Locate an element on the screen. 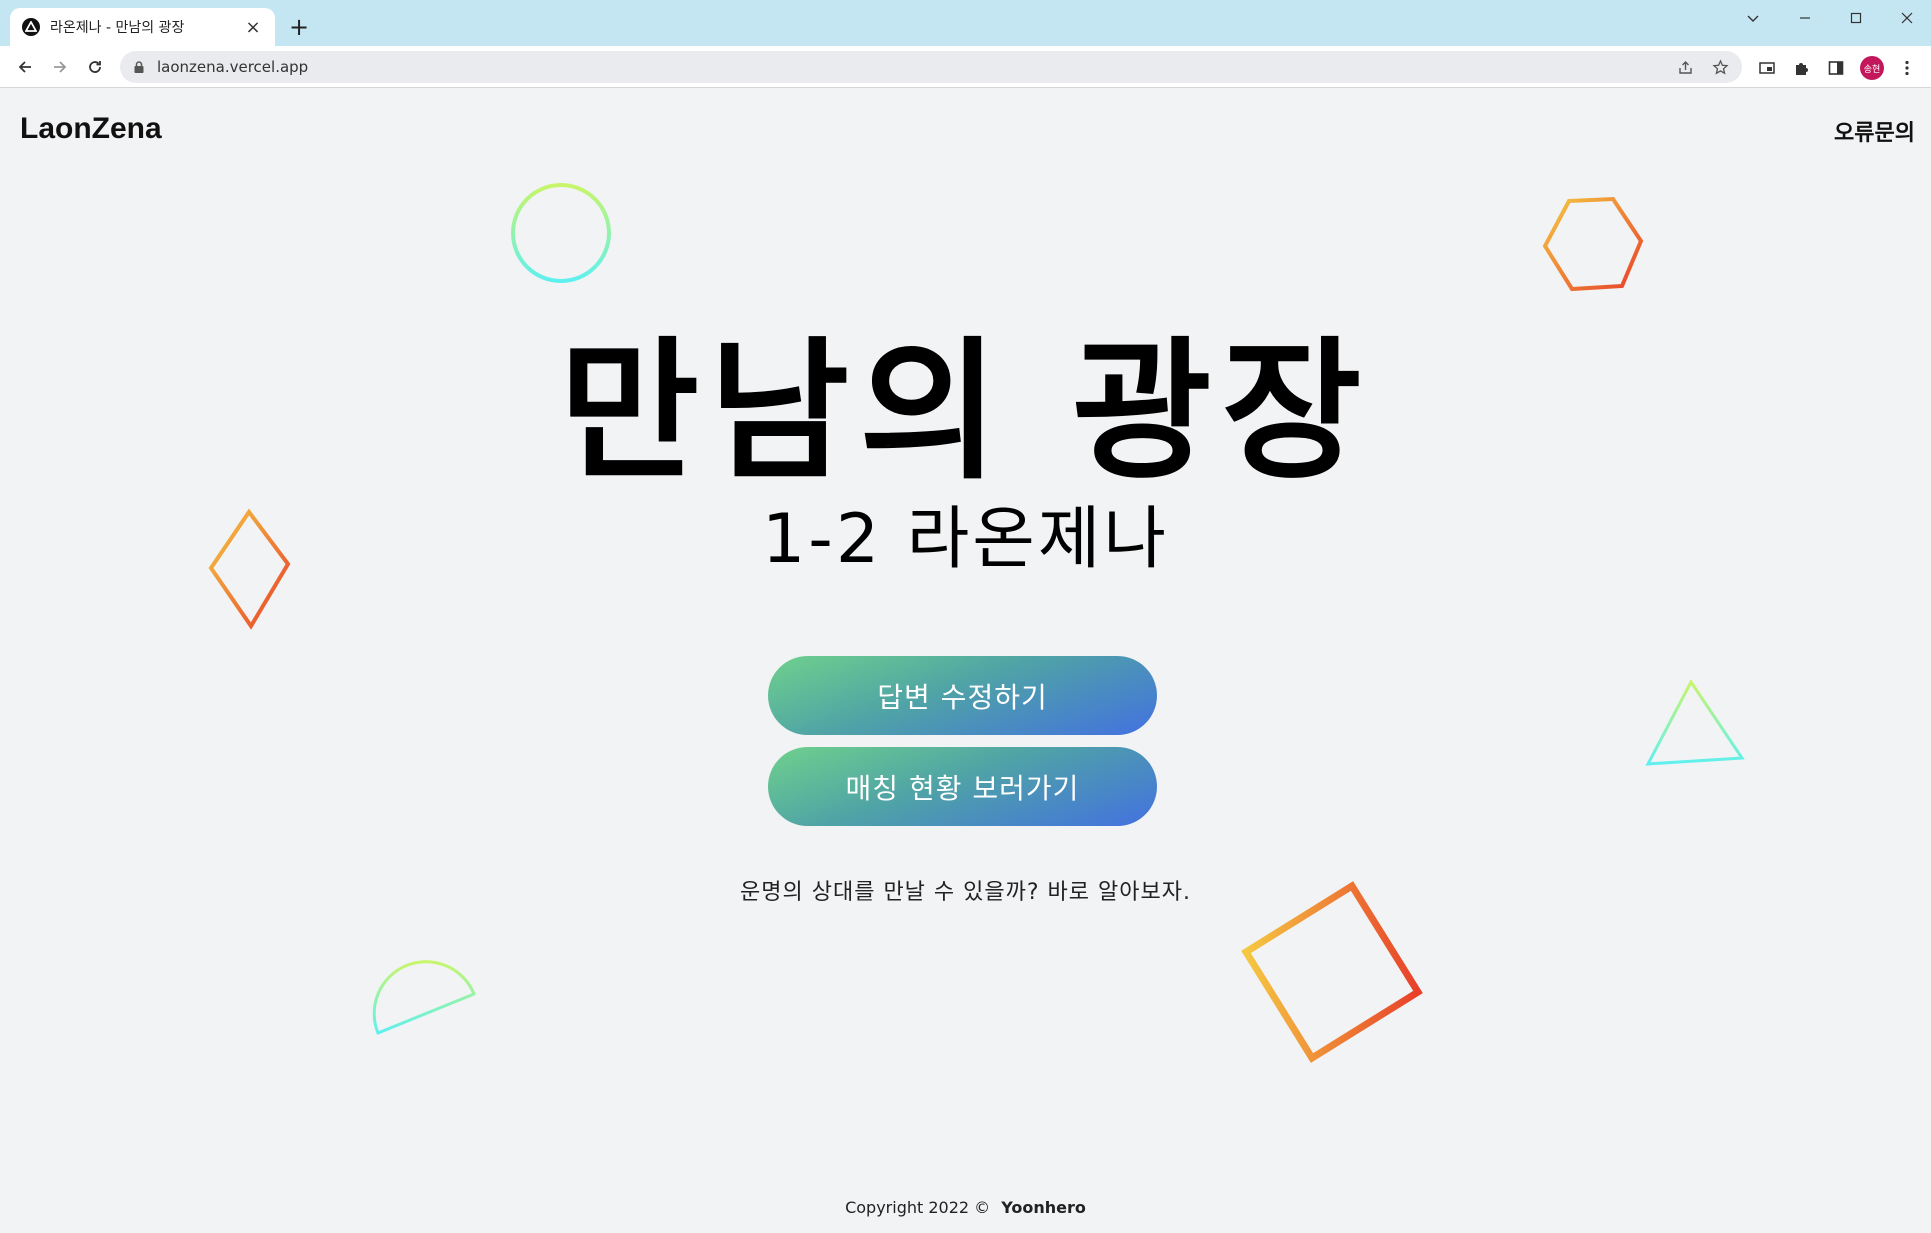  tagline: 운명의 상대를 만날 수 있을까? 바로 알아보자. is located at coordinates (965, 892).